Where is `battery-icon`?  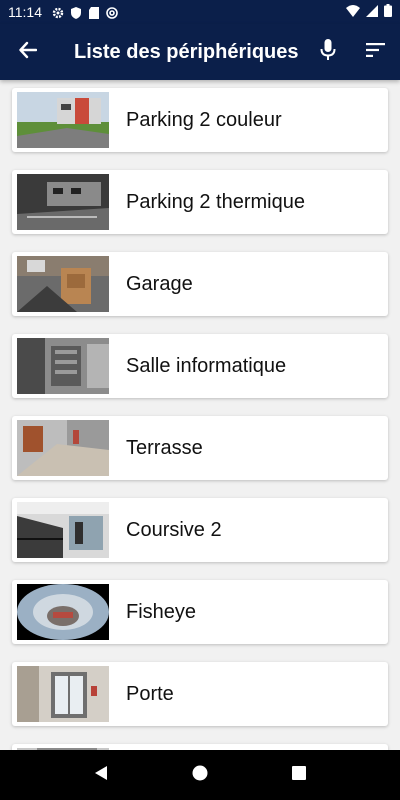
battery-icon is located at coordinates (388, 12).